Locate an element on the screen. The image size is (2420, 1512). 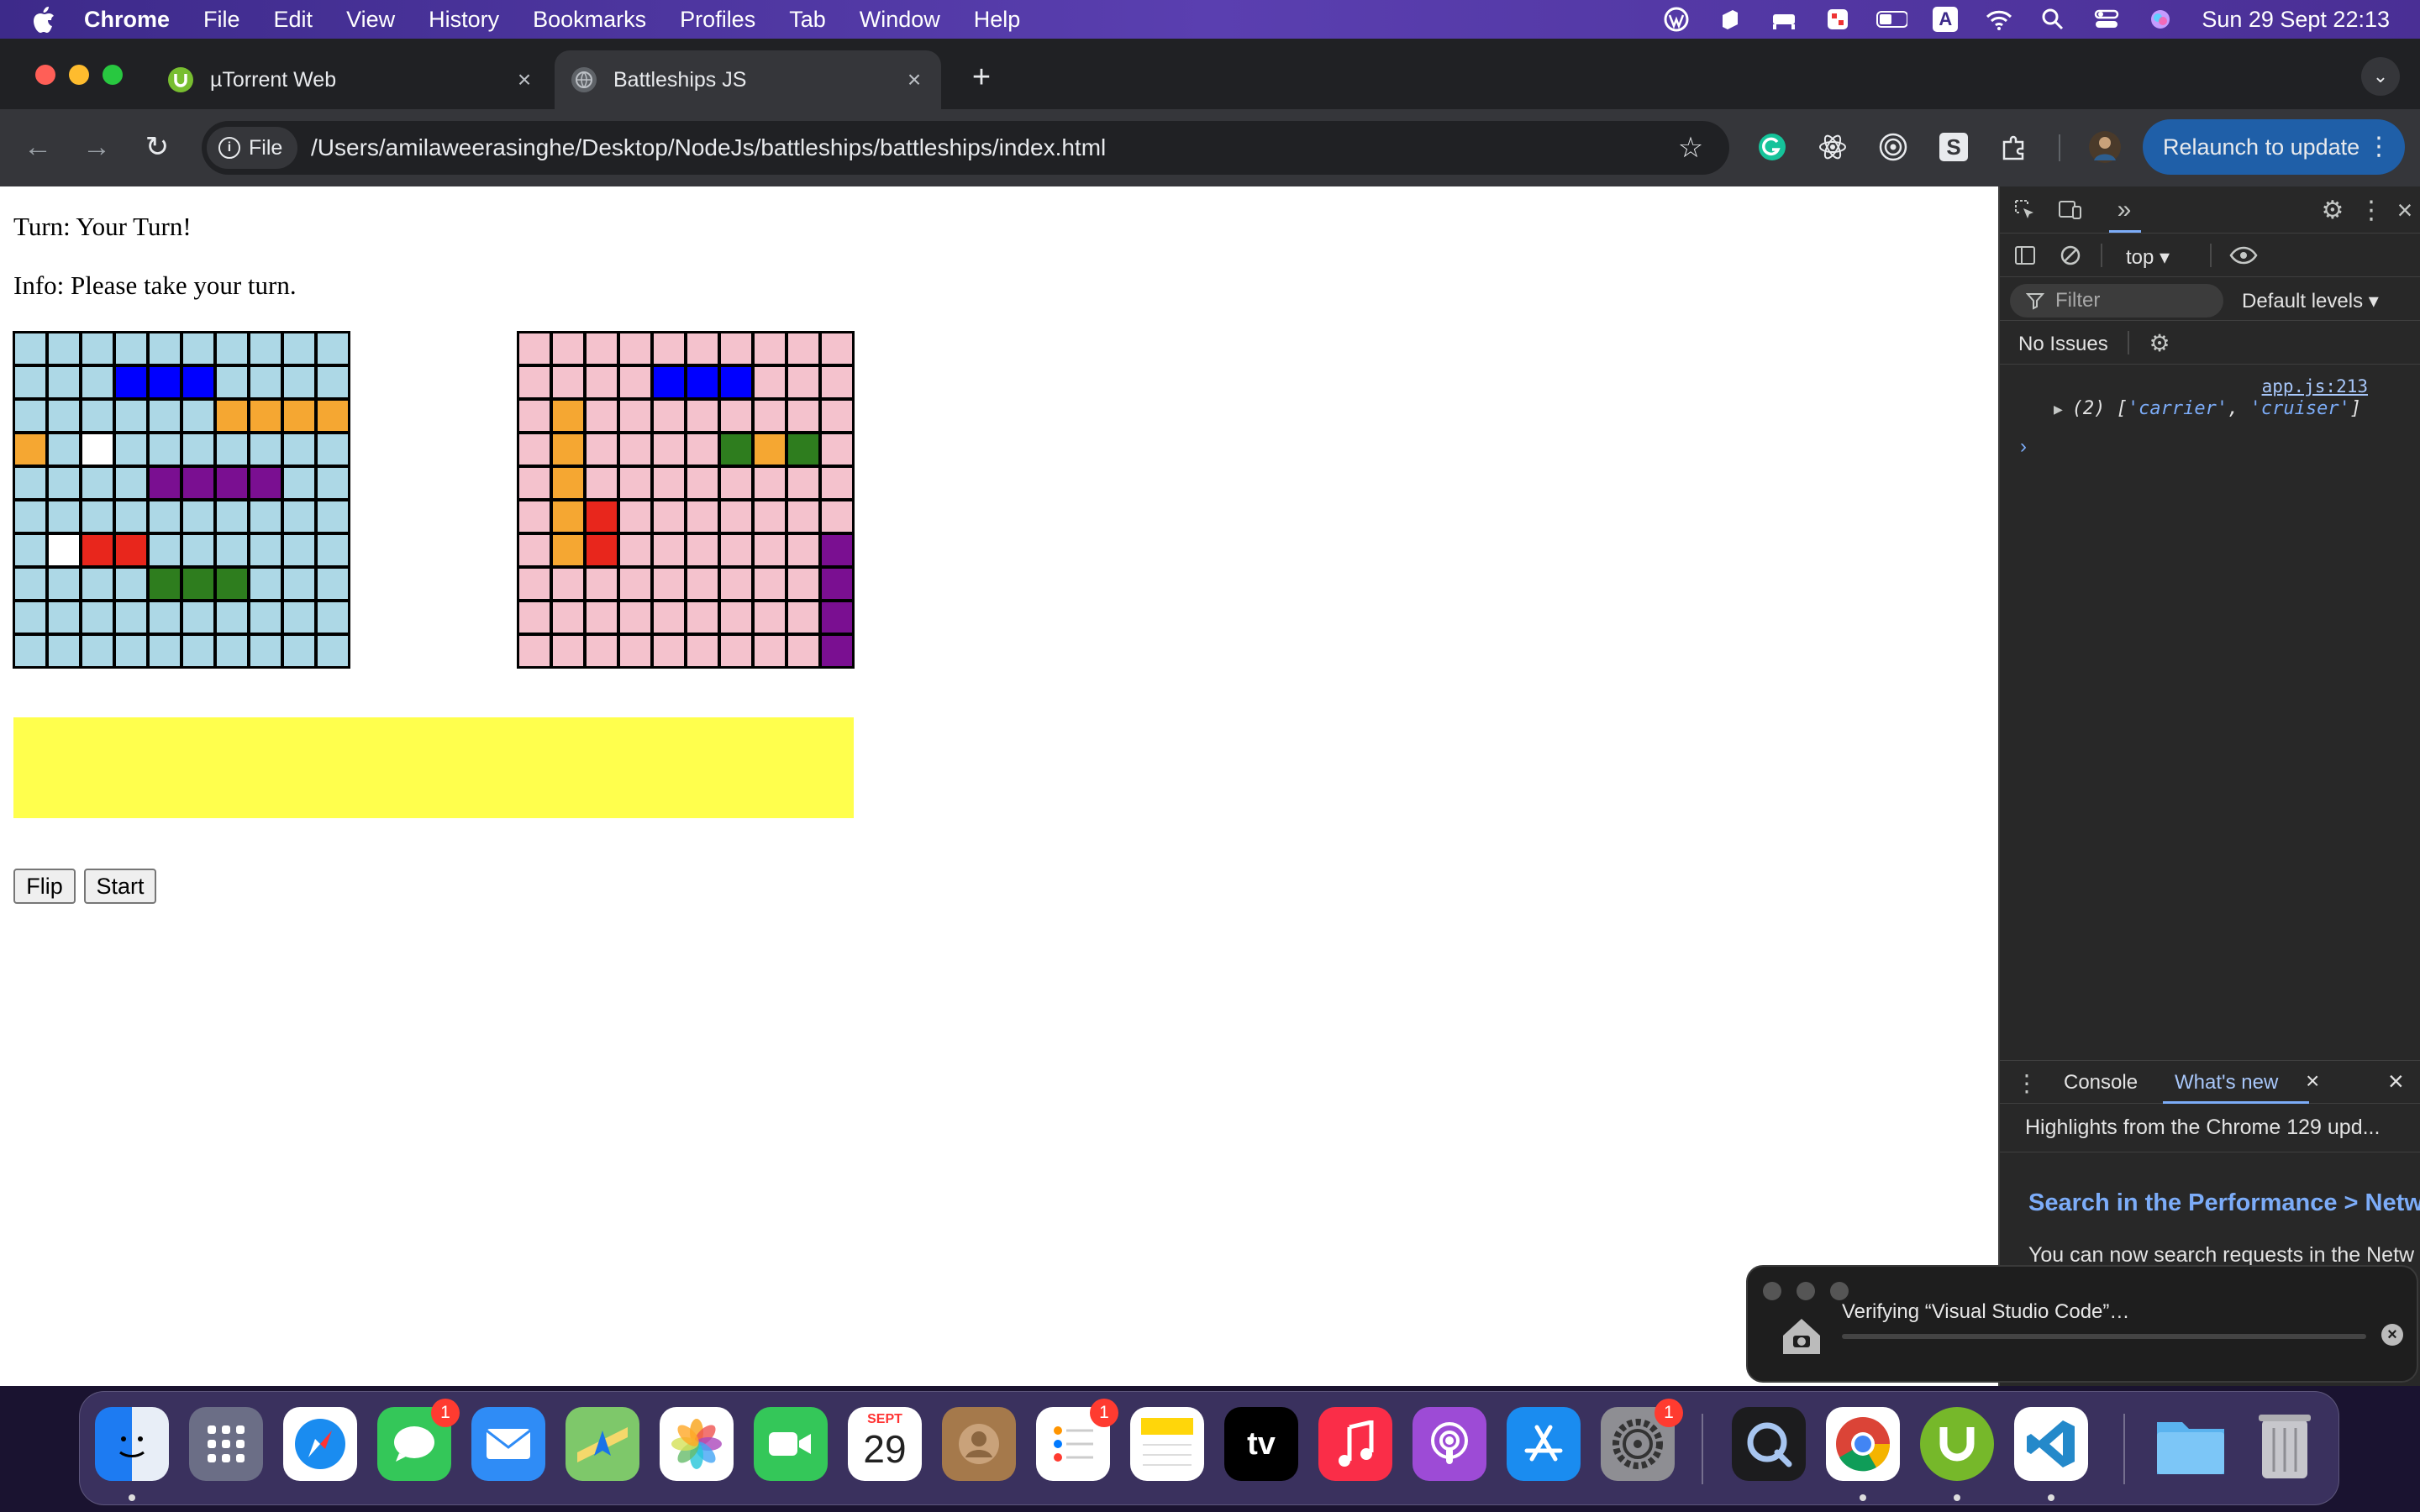
apple-tv-icon: tv is located at coordinates (1261, 1444).